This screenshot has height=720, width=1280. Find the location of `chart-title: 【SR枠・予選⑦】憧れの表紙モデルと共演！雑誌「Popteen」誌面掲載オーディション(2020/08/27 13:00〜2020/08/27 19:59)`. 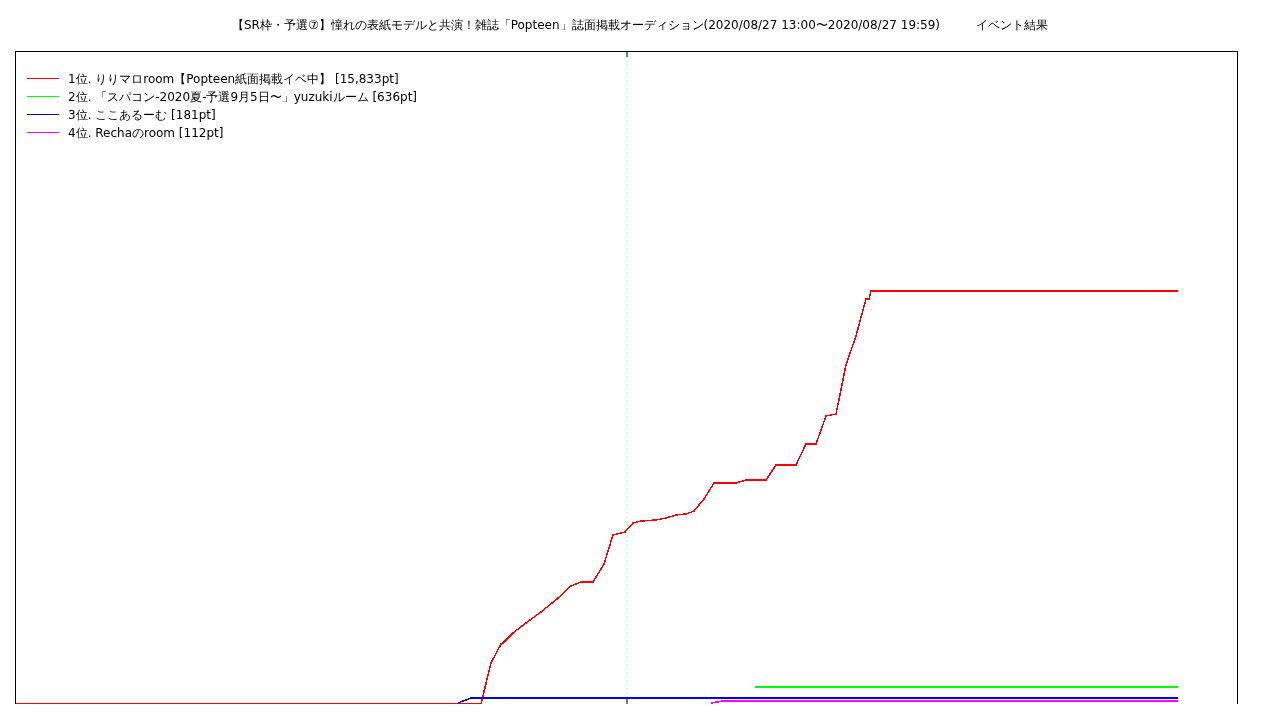

chart-title: 【SR枠・予選⑦】憧れの表紙モデルと共演！雑誌「Popteen」誌面掲載オーディション(2020/08/27 13:00〜2020/08/27 19:59) is located at coordinates (585, 25).